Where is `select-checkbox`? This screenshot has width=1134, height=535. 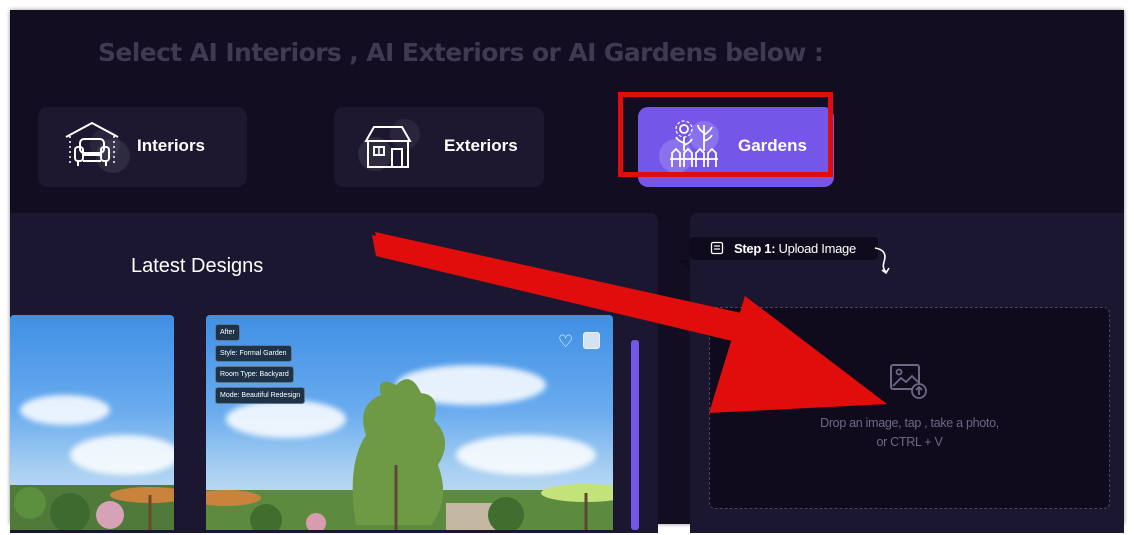
select-checkbox is located at coordinates (591, 340).